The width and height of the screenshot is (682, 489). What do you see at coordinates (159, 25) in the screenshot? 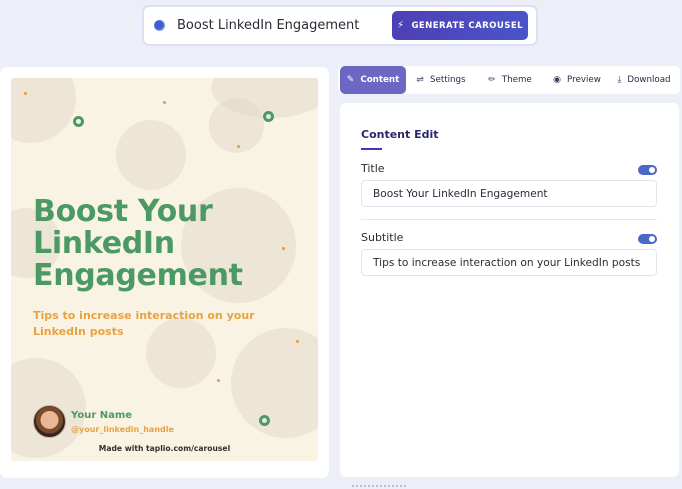
I see `status-dot-icon` at bounding box center [159, 25].